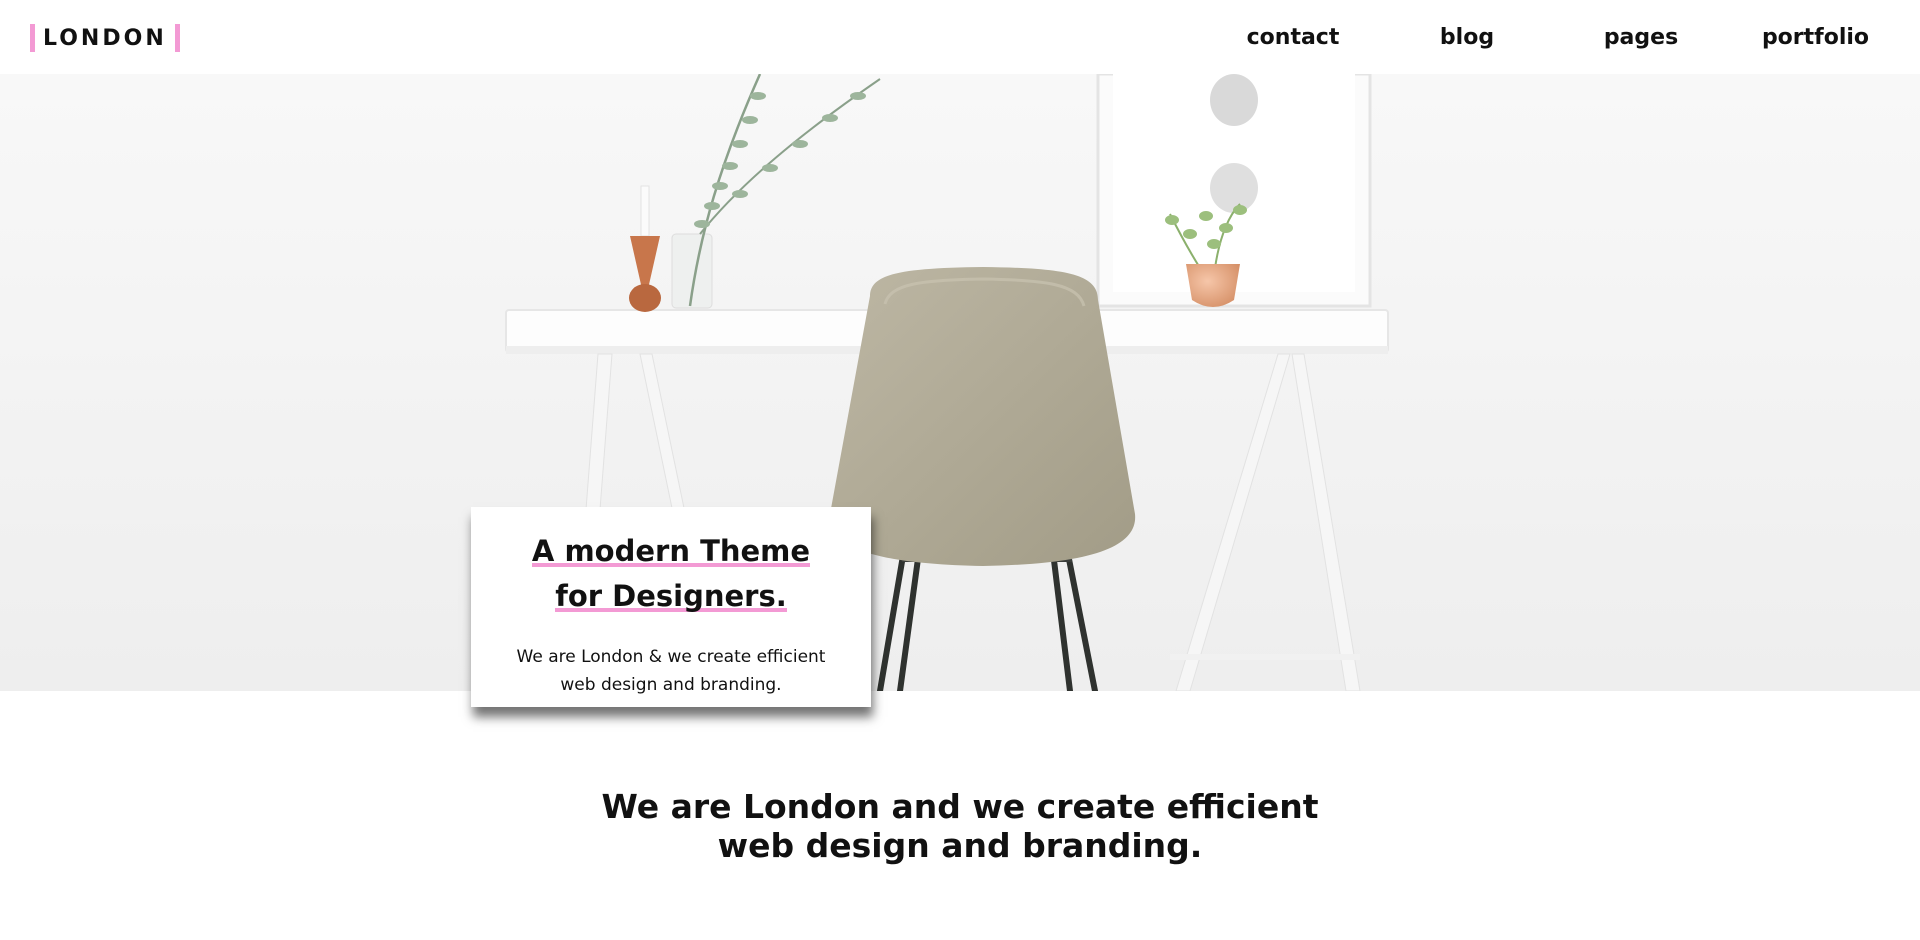 This screenshot has width=1920, height=940. What do you see at coordinates (671, 552) in the screenshot?
I see `hero-title-line1: A modern Theme` at bounding box center [671, 552].